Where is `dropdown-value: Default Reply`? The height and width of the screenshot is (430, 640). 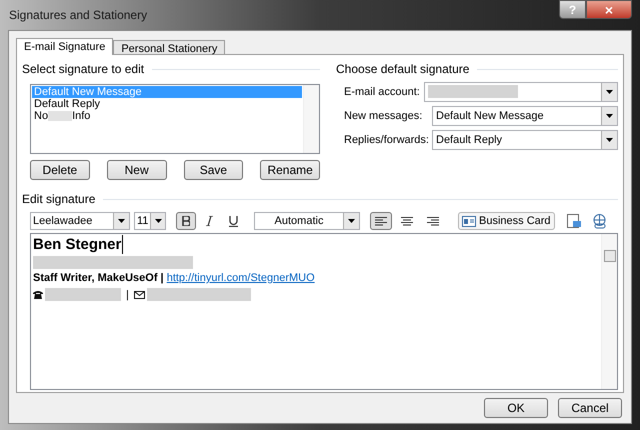
dropdown-value: Default Reply is located at coordinates (469, 140).